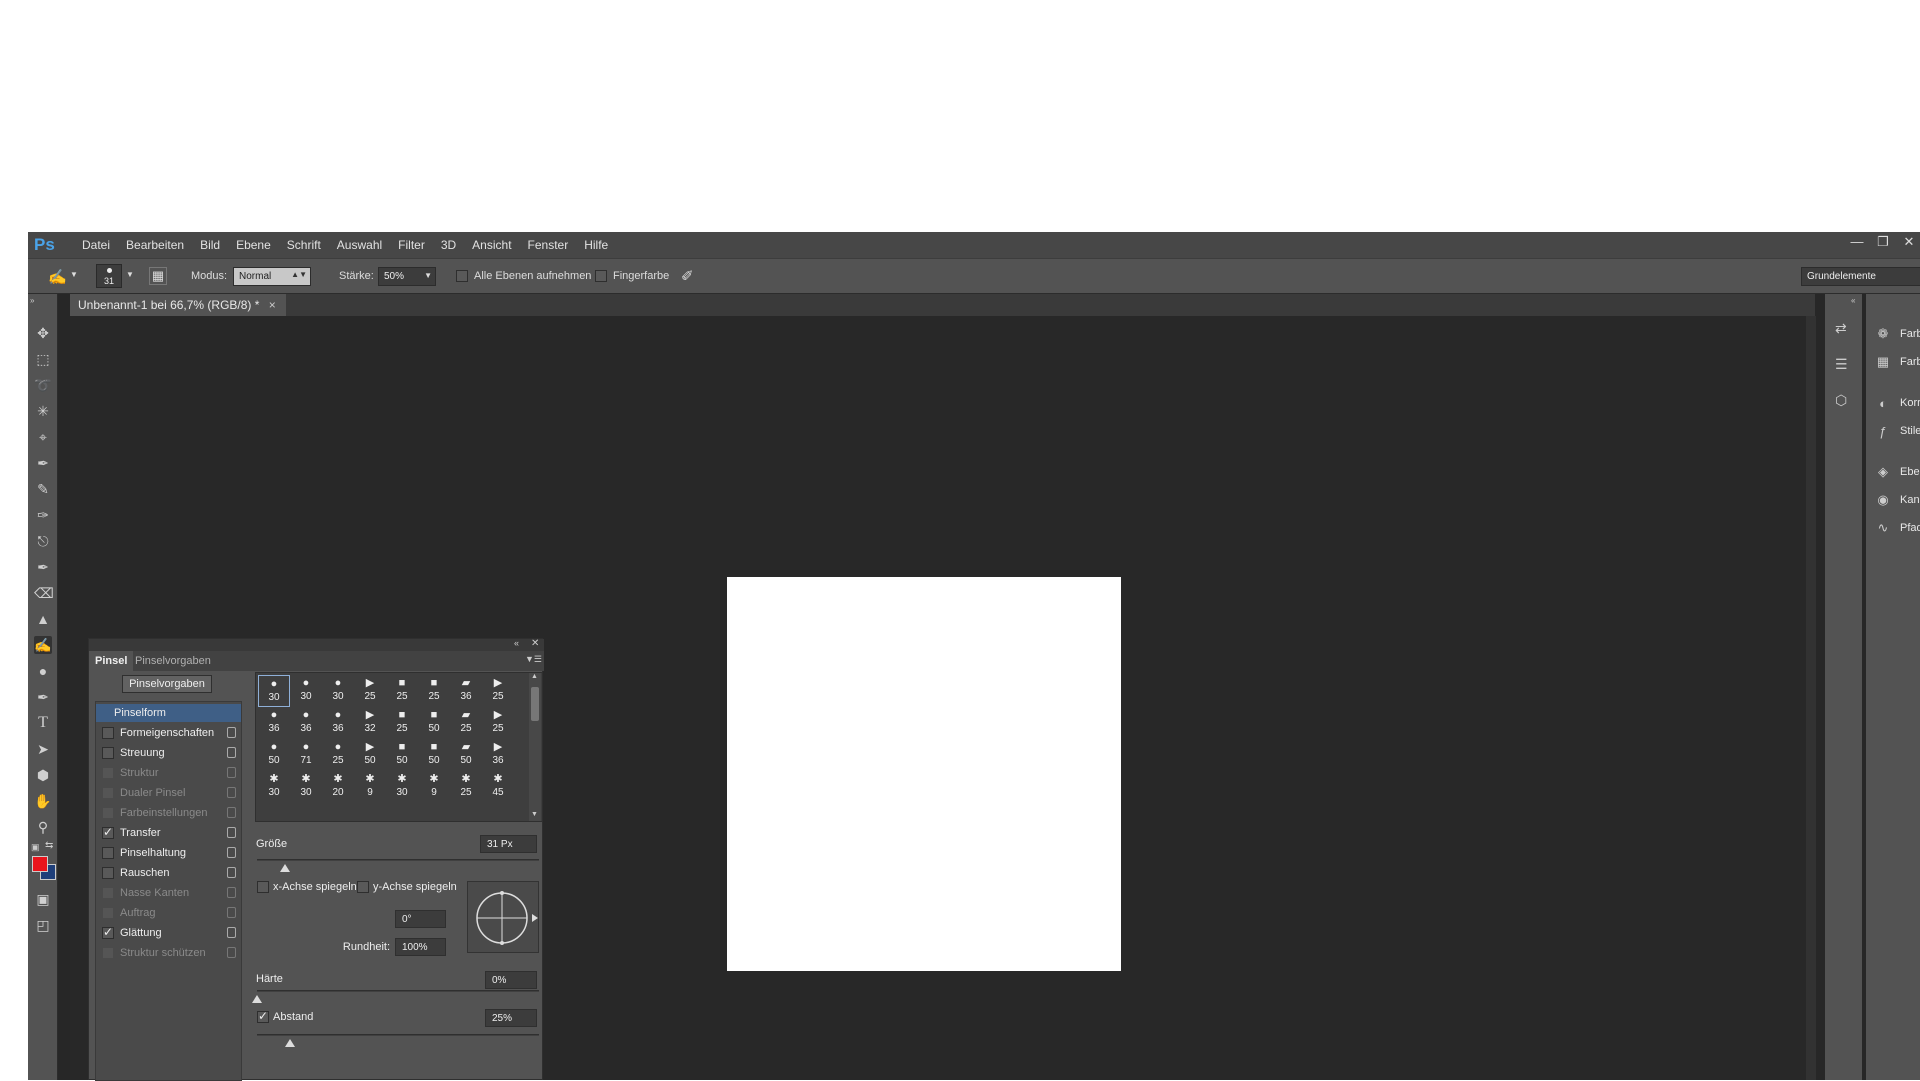 The image size is (1920, 1081). I want to click on scroll-down-icon: ▼, so click(534, 814).